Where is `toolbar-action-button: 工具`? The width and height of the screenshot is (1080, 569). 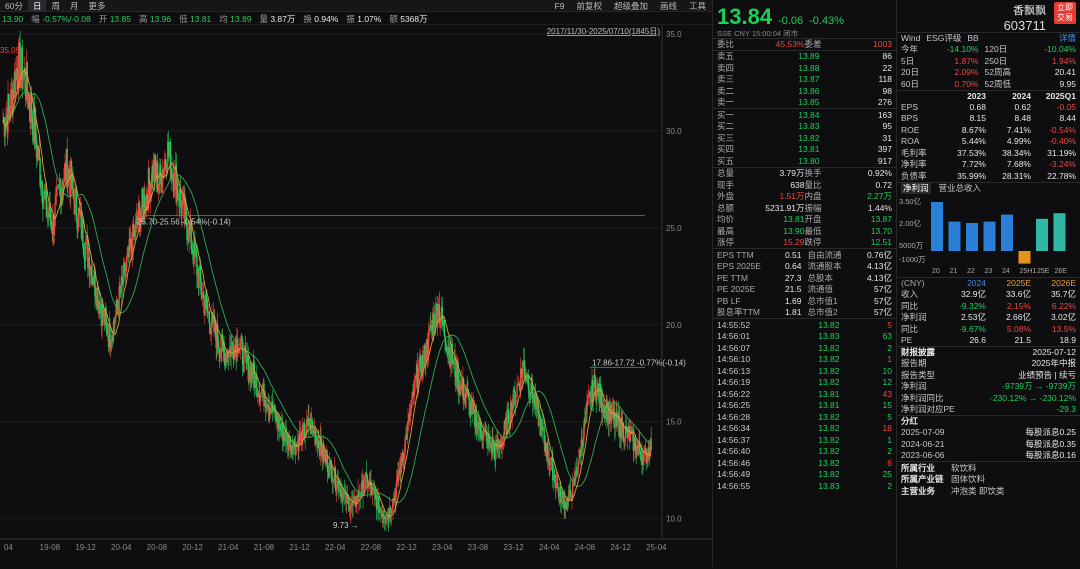 toolbar-action-button: 工具 is located at coordinates (697, 6).